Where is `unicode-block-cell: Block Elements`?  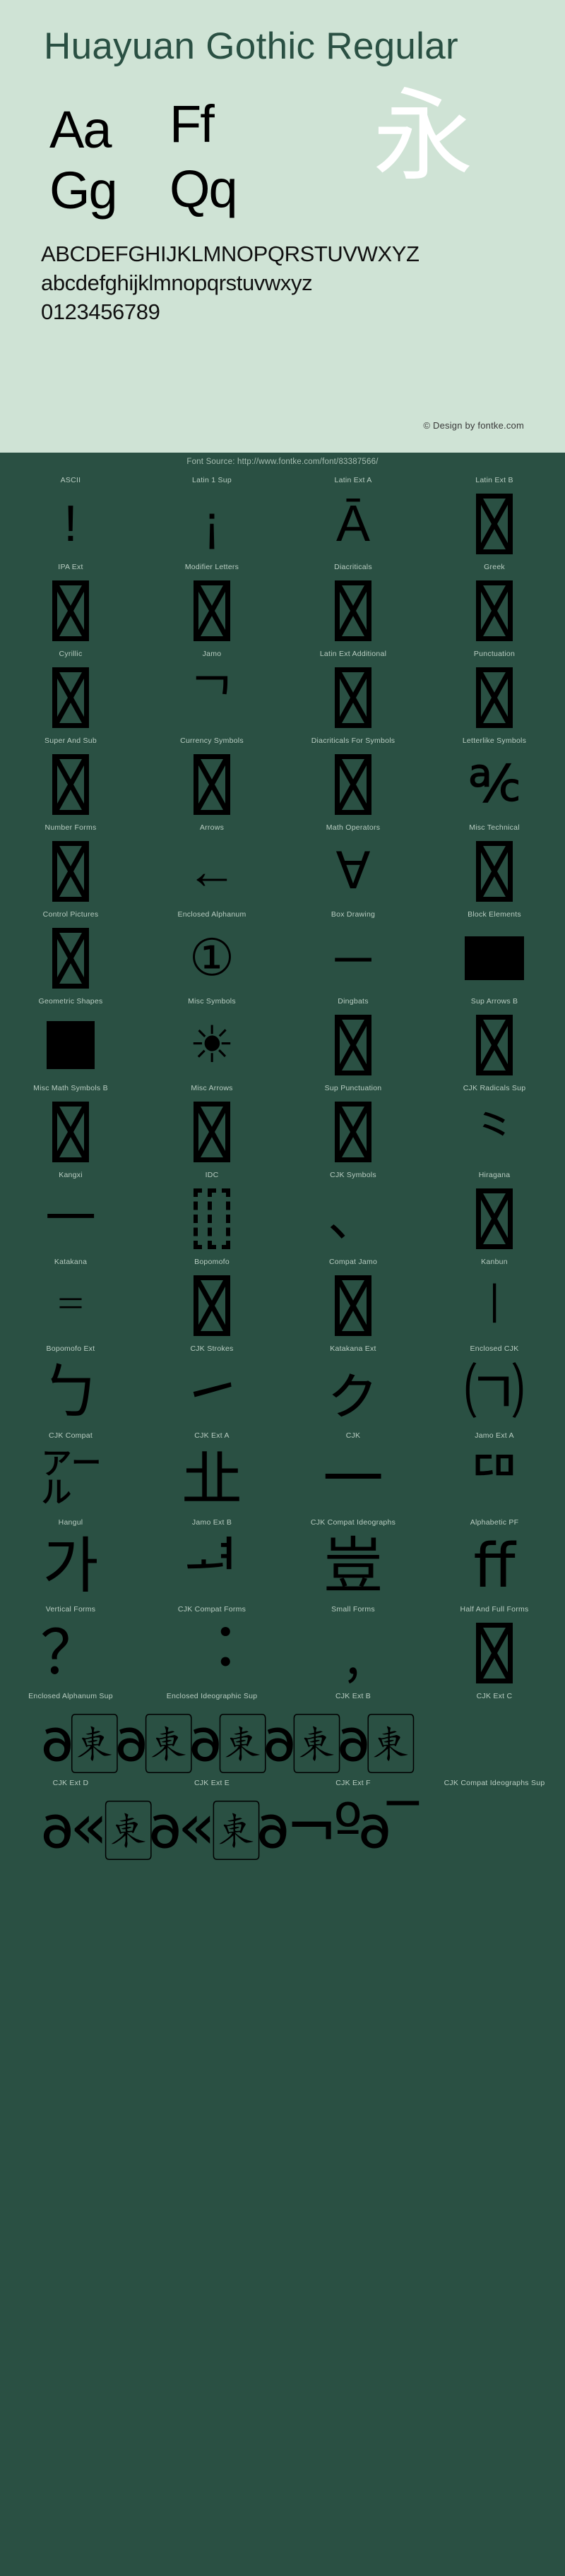
unicode-block-cell: Block Elements is located at coordinates (495, 948).